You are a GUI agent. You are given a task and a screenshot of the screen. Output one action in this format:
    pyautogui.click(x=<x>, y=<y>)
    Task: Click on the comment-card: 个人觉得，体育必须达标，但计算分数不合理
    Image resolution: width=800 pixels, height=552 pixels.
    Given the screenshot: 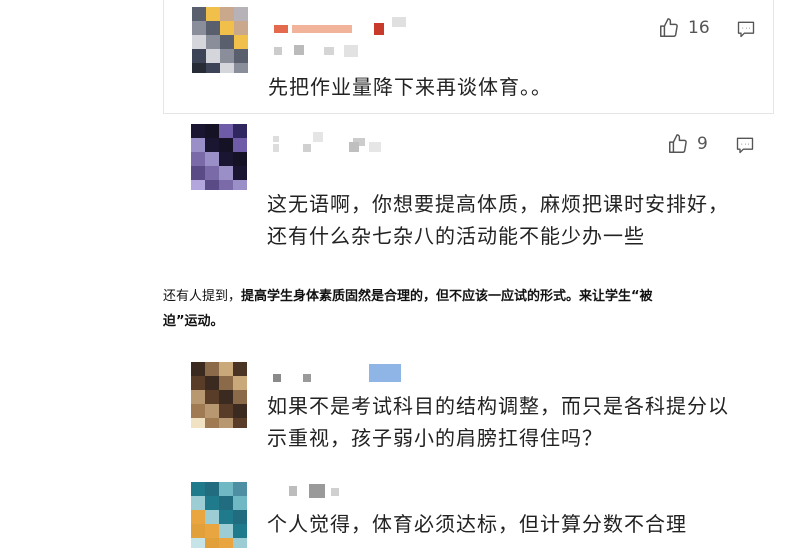 What is the action you would take?
    pyautogui.click(x=467, y=515)
    